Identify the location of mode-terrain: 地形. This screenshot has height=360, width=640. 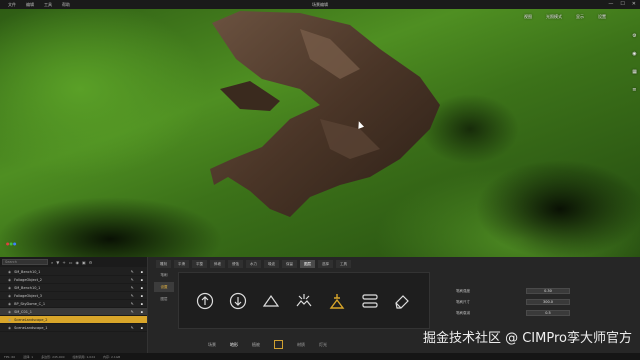
(234, 345).